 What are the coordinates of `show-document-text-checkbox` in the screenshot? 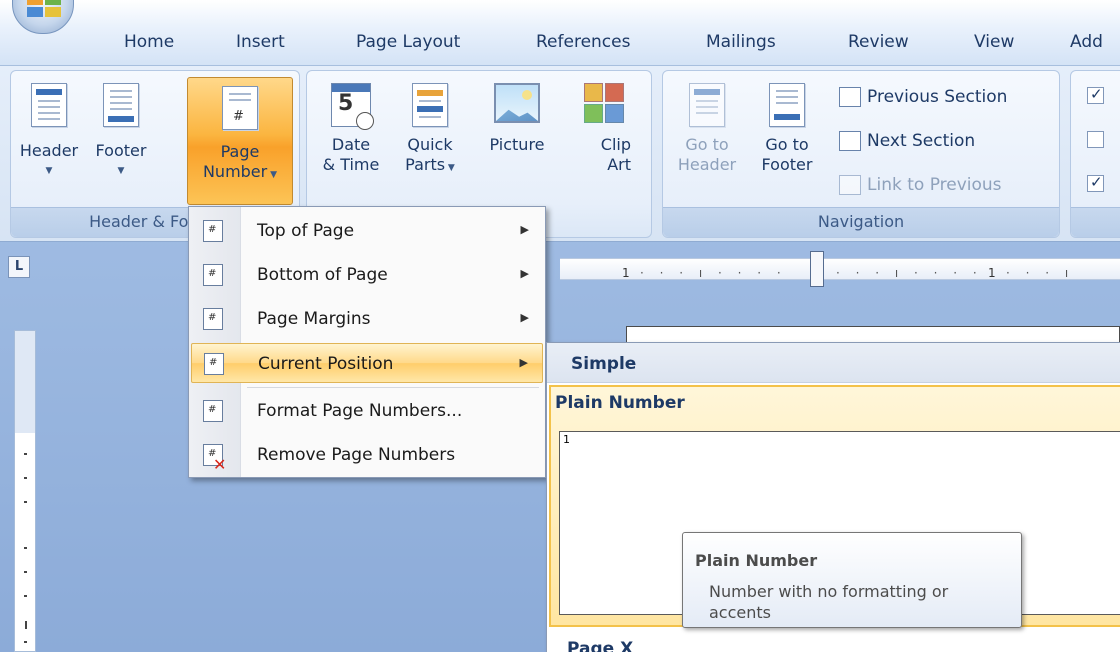 It's located at (1095, 182).